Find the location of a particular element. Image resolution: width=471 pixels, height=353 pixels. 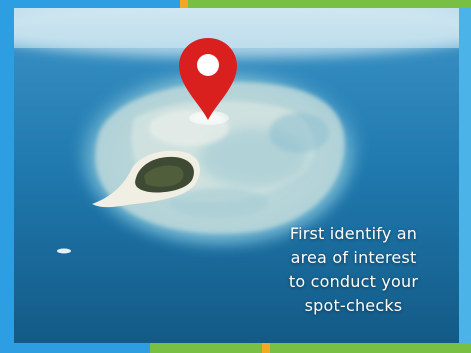

caption-line-3: to conduct your is located at coordinates (353, 281).